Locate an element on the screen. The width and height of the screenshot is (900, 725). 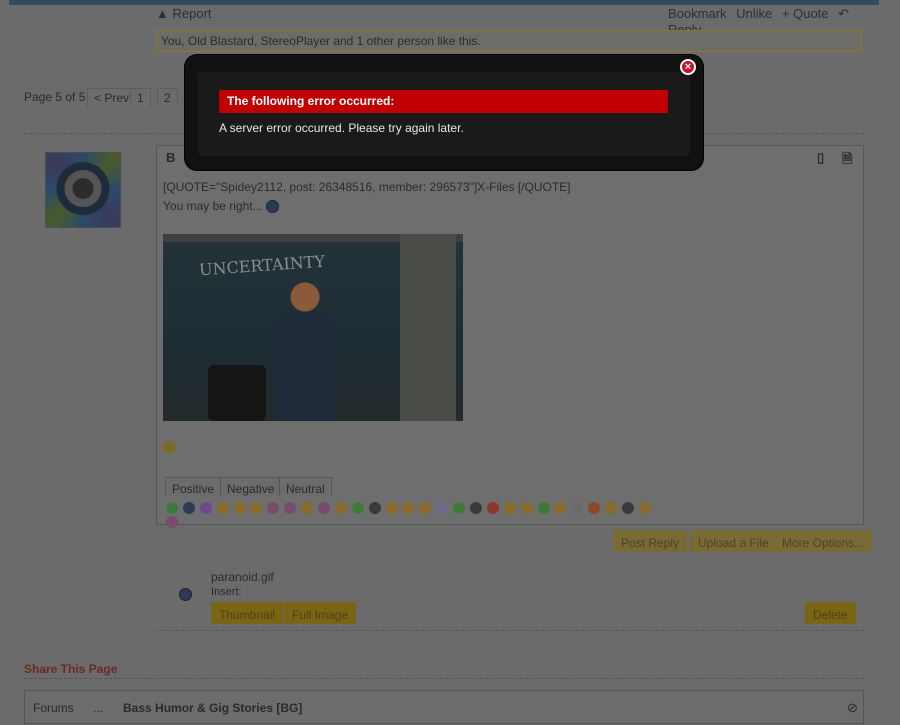
tab-negative: Negative is located at coordinates (251, 486).